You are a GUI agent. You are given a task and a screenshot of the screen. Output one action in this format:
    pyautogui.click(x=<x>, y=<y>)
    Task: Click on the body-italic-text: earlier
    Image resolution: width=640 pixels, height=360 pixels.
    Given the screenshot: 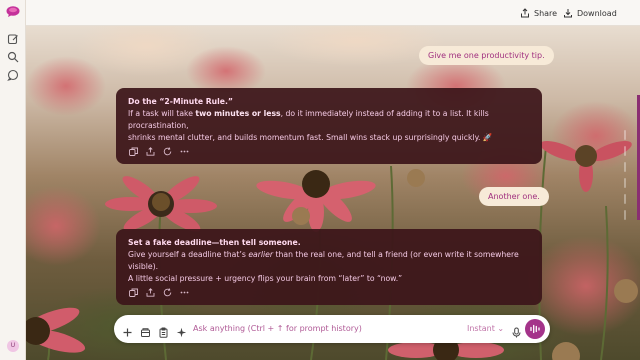 What is the action you would take?
    pyautogui.click(x=261, y=254)
    